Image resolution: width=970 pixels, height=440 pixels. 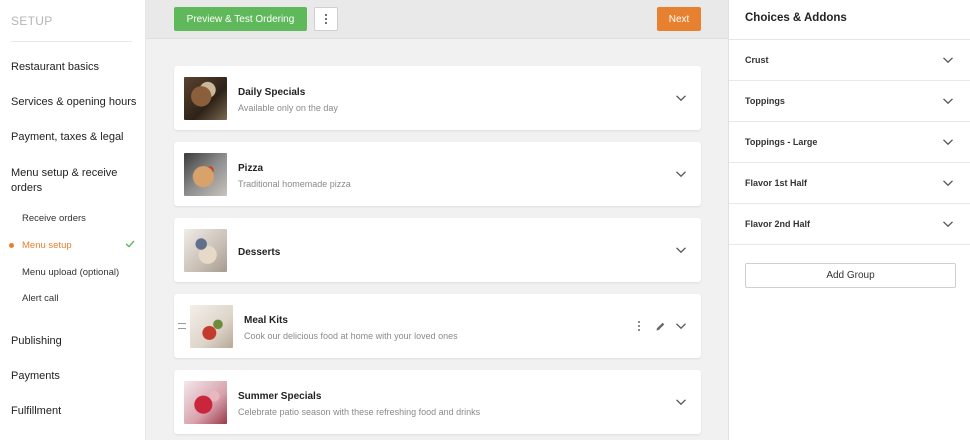 What do you see at coordinates (272, 92) in the screenshot?
I see `category-title: Daily Specials` at bounding box center [272, 92].